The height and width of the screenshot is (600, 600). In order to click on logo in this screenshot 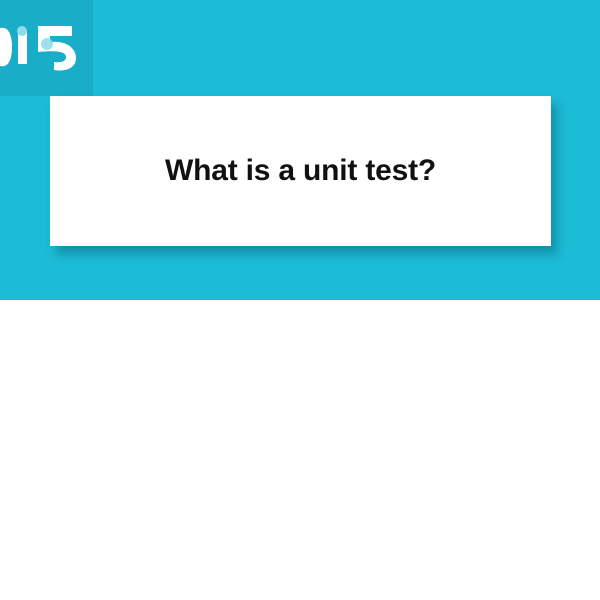, I will do `click(46, 48)`.